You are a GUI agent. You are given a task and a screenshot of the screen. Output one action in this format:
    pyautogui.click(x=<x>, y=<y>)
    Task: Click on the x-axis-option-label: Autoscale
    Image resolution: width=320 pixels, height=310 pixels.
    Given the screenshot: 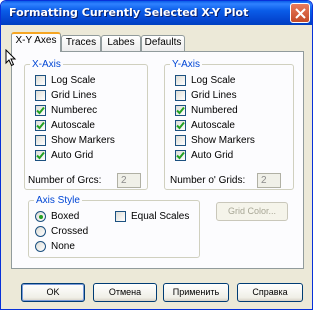 What is the action you would take?
    pyautogui.click(x=73, y=125)
    